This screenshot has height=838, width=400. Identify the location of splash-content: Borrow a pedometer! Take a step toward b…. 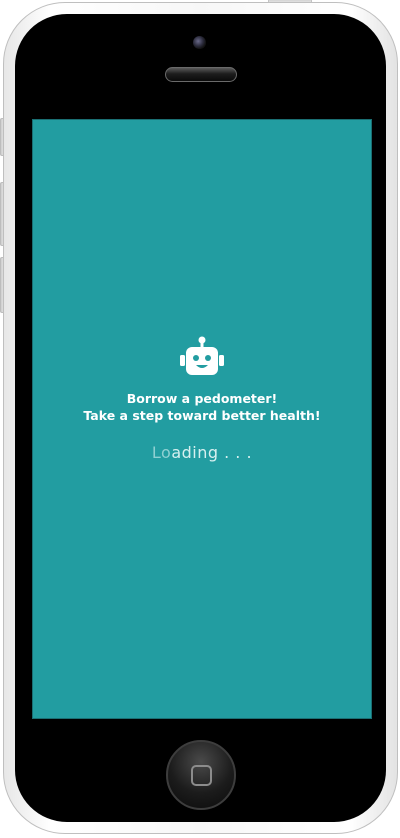
(202, 398).